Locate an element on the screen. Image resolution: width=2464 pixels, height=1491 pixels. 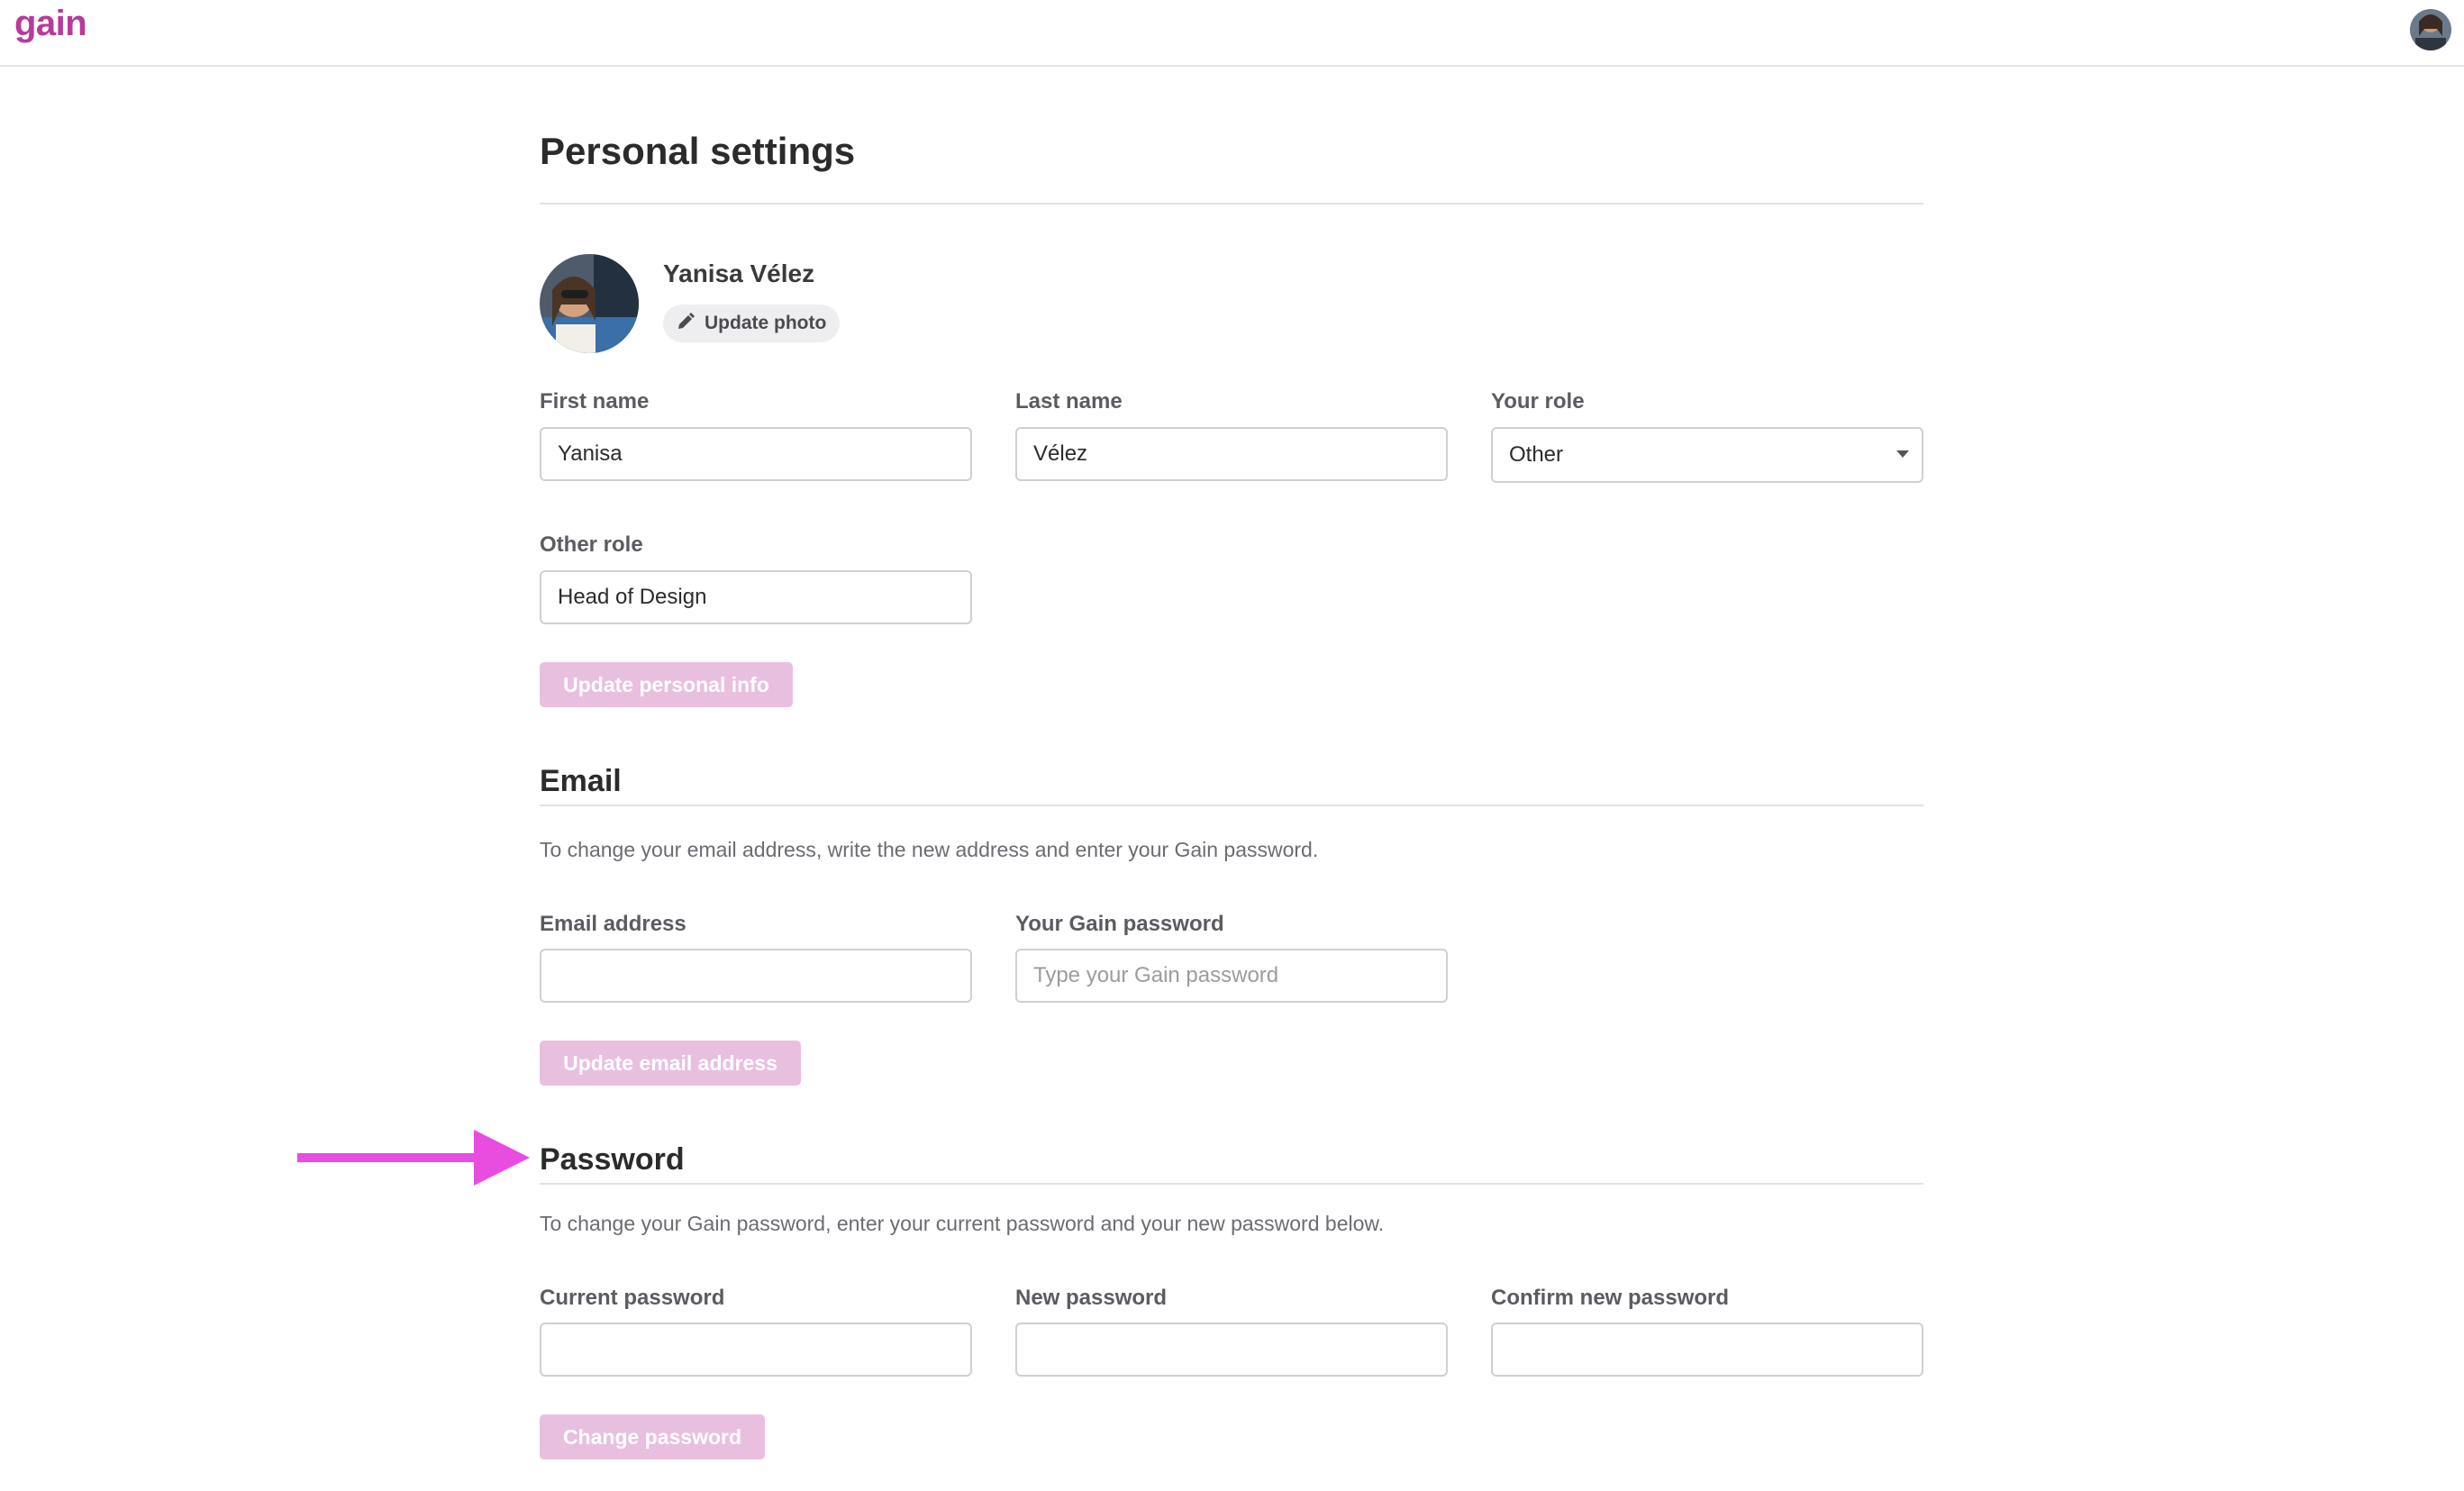
new-password-field is located at coordinates (1231, 1350).